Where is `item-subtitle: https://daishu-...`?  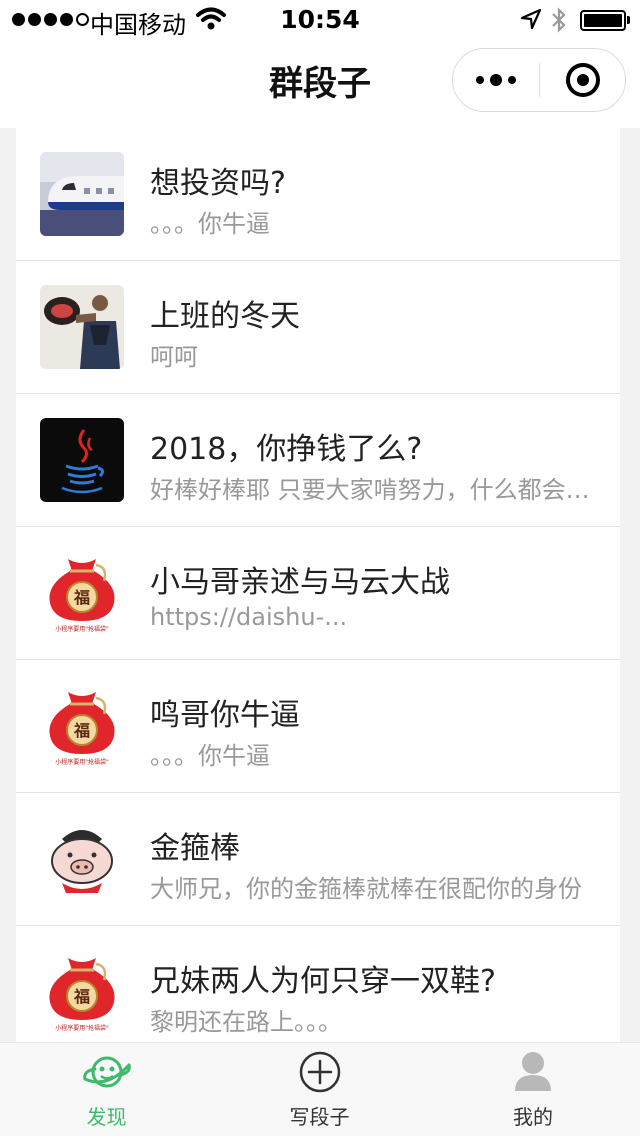 item-subtitle: https://daishu-... is located at coordinates (249, 617).